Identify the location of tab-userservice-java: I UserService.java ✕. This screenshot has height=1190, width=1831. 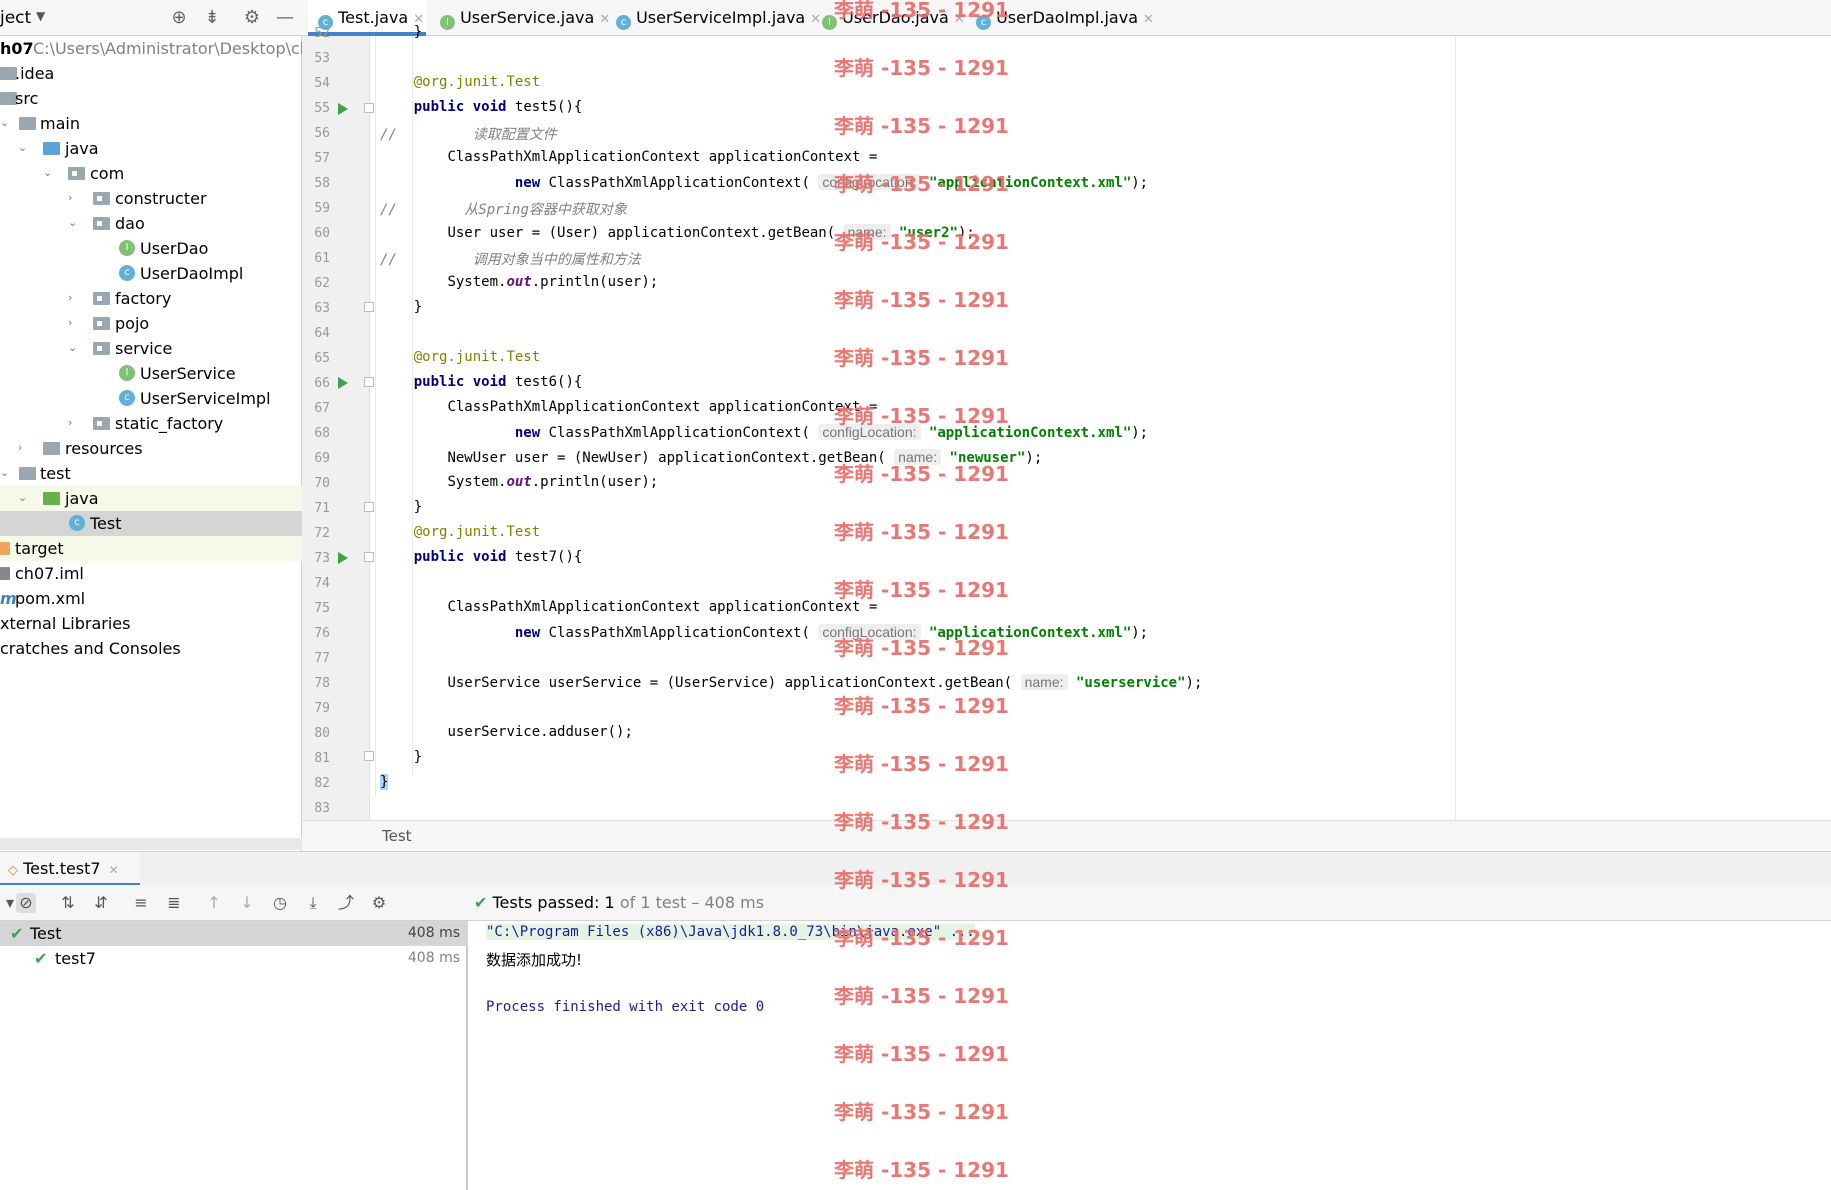
(523, 18).